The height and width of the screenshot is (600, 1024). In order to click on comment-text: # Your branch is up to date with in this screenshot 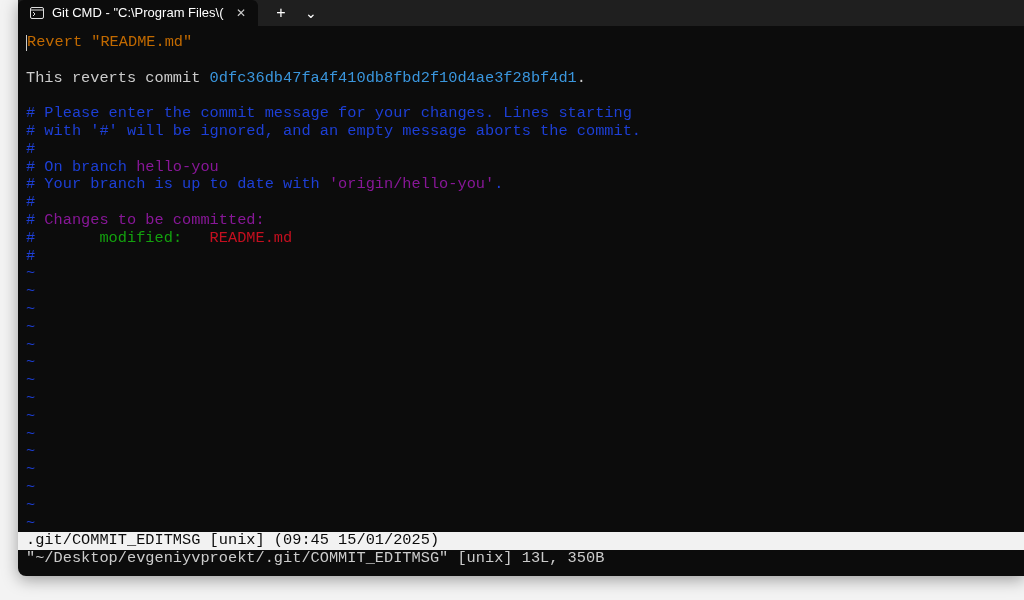, I will do `click(173, 185)`.